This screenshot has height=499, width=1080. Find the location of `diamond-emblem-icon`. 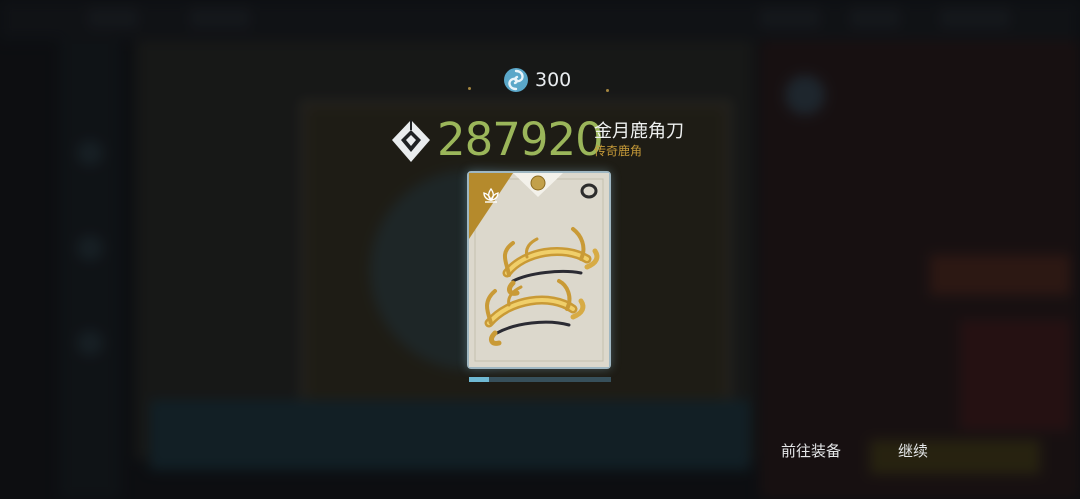

diamond-emblem-icon is located at coordinates (411, 141).